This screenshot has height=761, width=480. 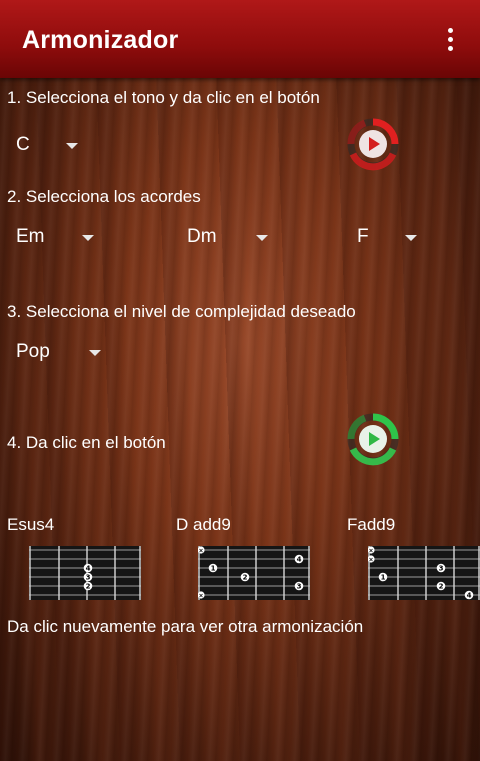 What do you see at coordinates (392, 237) in the screenshot?
I see `chord-select-3: F` at bounding box center [392, 237].